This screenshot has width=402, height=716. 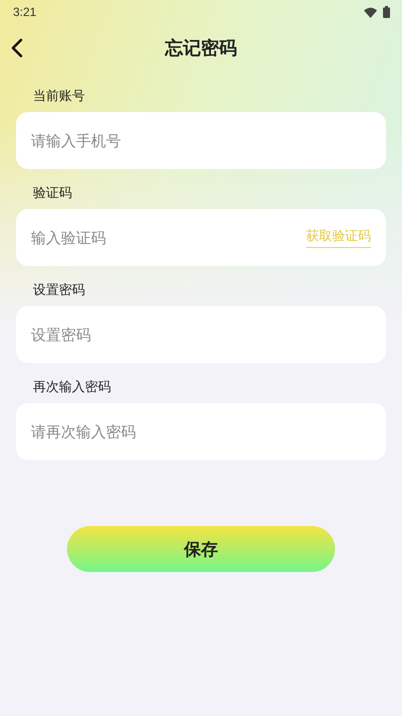 I want to click on wifi-icon, so click(x=370, y=12).